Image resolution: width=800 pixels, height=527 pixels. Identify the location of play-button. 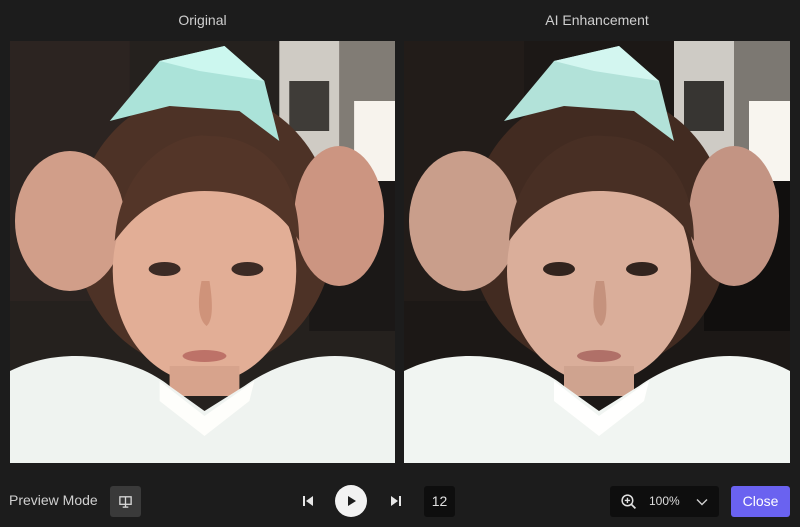
(351, 501).